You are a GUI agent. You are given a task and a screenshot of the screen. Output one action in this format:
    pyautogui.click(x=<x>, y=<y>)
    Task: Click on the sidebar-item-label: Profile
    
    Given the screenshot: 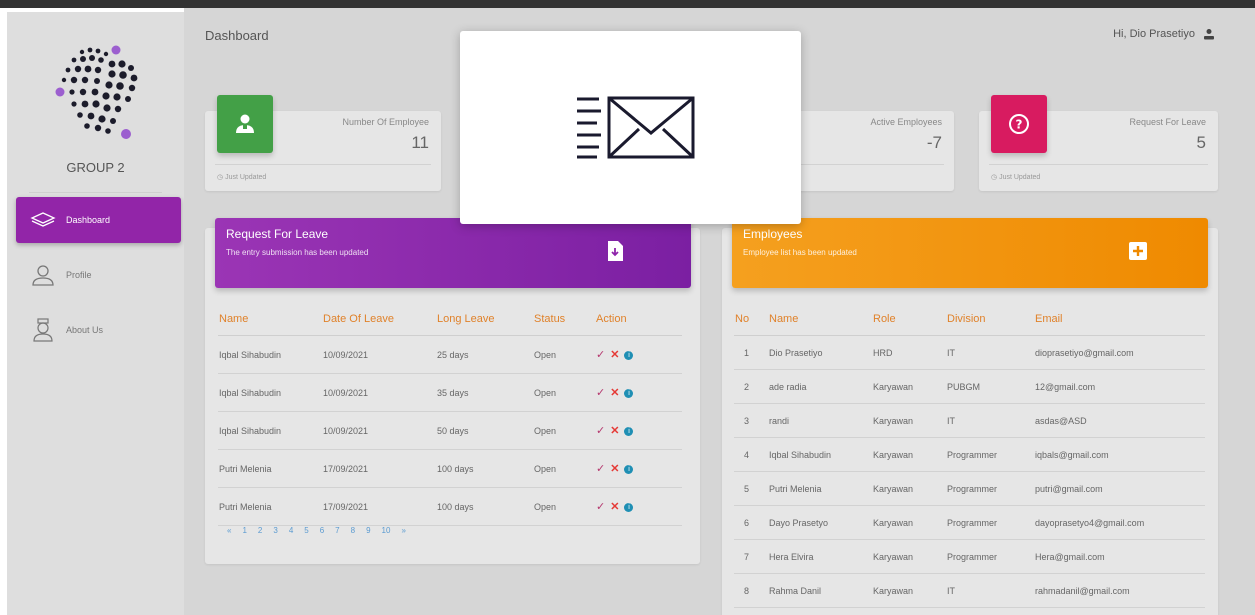 What is the action you would take?
    pyautogui.click(x=79, y=275)
    